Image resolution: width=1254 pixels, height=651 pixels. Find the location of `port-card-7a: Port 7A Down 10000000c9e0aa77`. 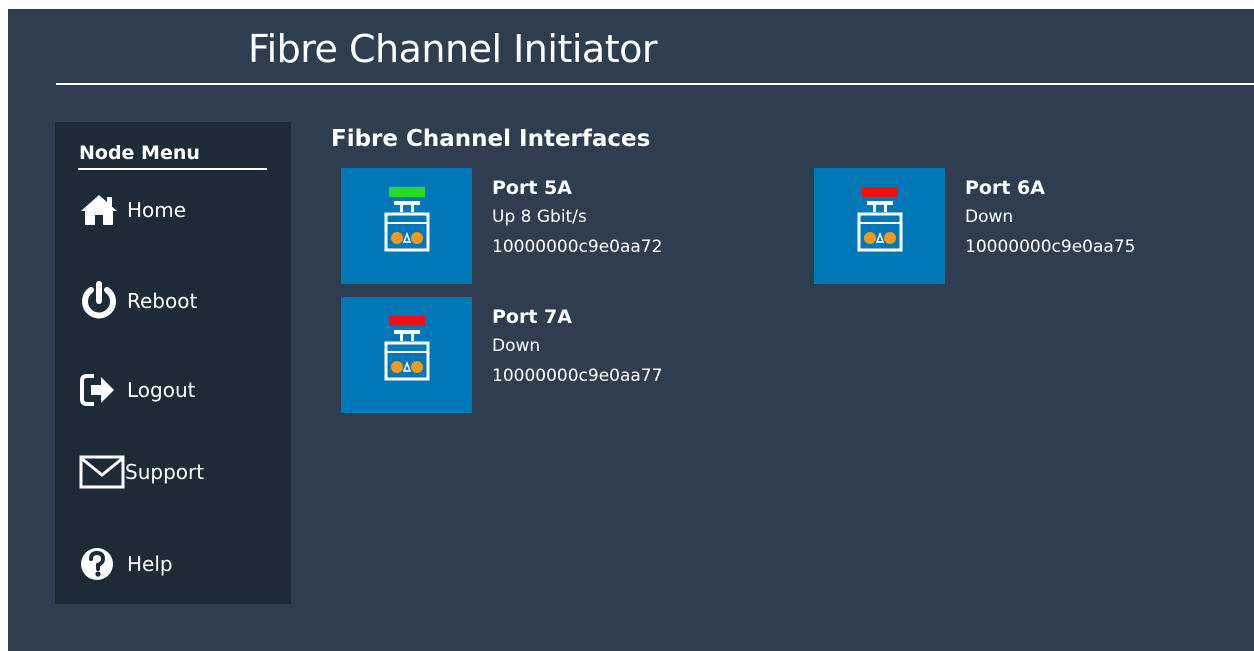

port-card-7a: Port 7A Down 10000000c9e0aa77 is located at coordinates (591, 356).